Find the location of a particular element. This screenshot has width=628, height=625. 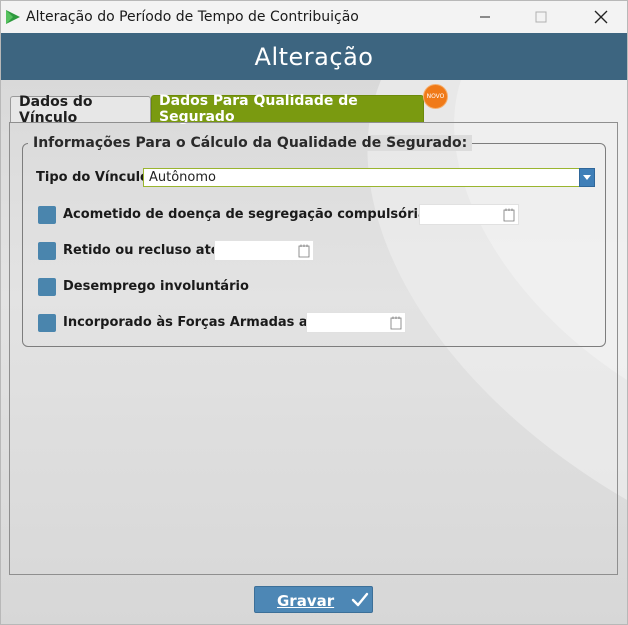

checkbox-forcas-armadas is located at coordinates (47, 323).